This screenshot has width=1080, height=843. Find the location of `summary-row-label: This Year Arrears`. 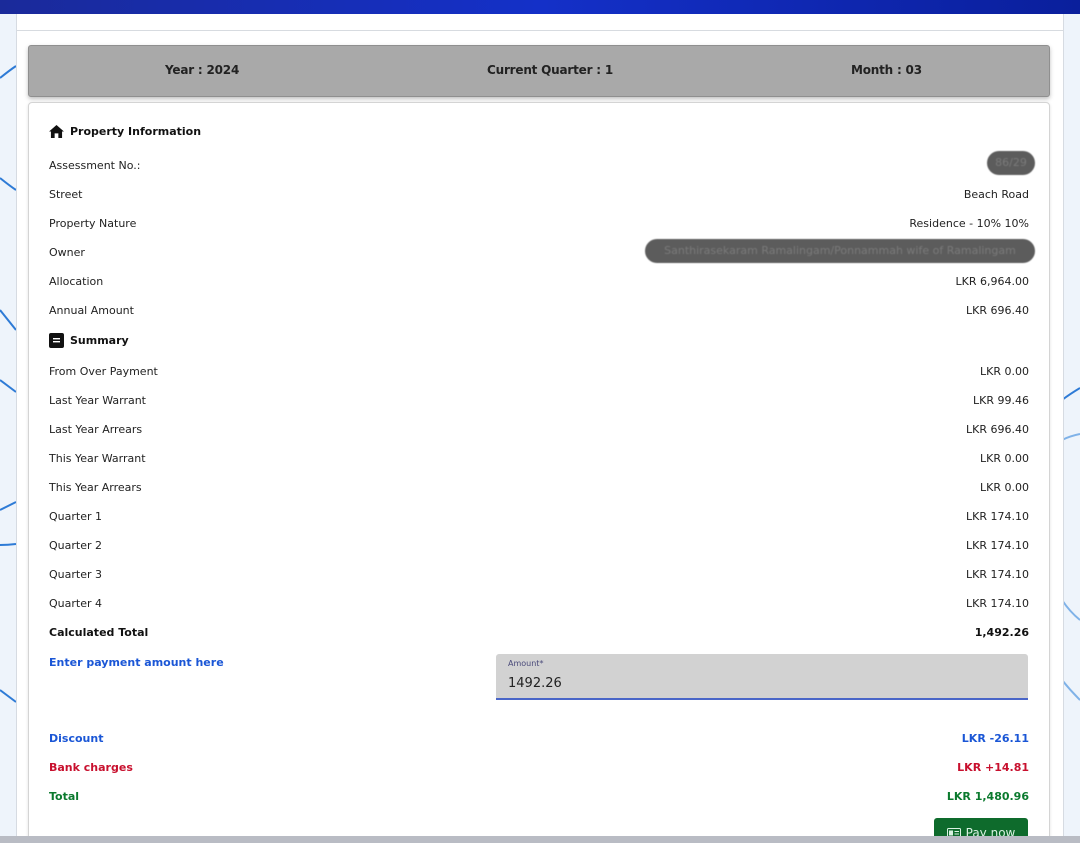

summary-row-label: This Year Arrears is located at coordinates (95, 487).